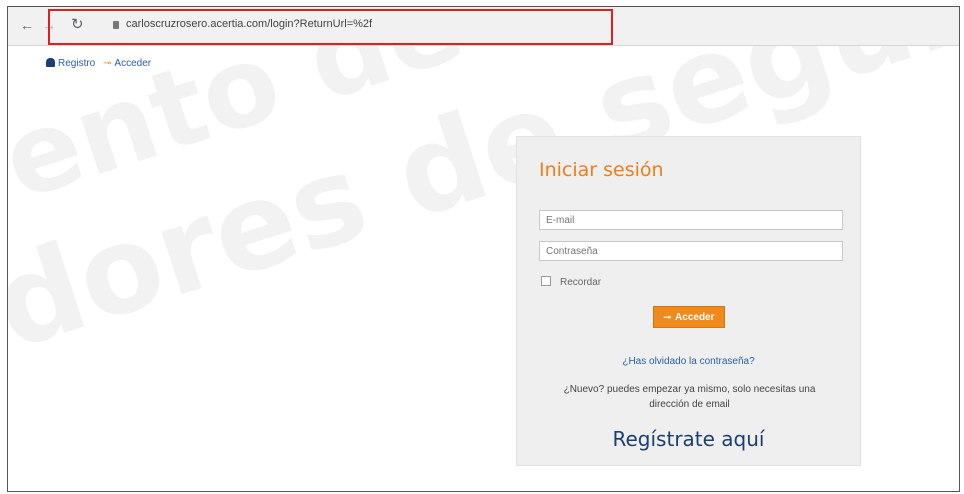  I want to click on login-title: Iniciar sesión, so click(601, 170).